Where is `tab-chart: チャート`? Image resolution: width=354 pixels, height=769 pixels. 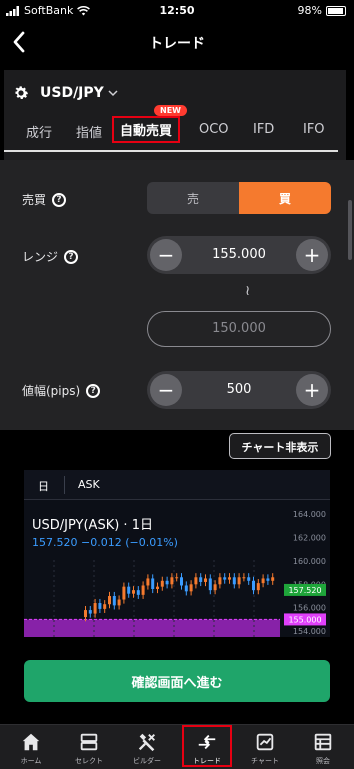
tab-chart: チャート is located at coordinates (265, 746).